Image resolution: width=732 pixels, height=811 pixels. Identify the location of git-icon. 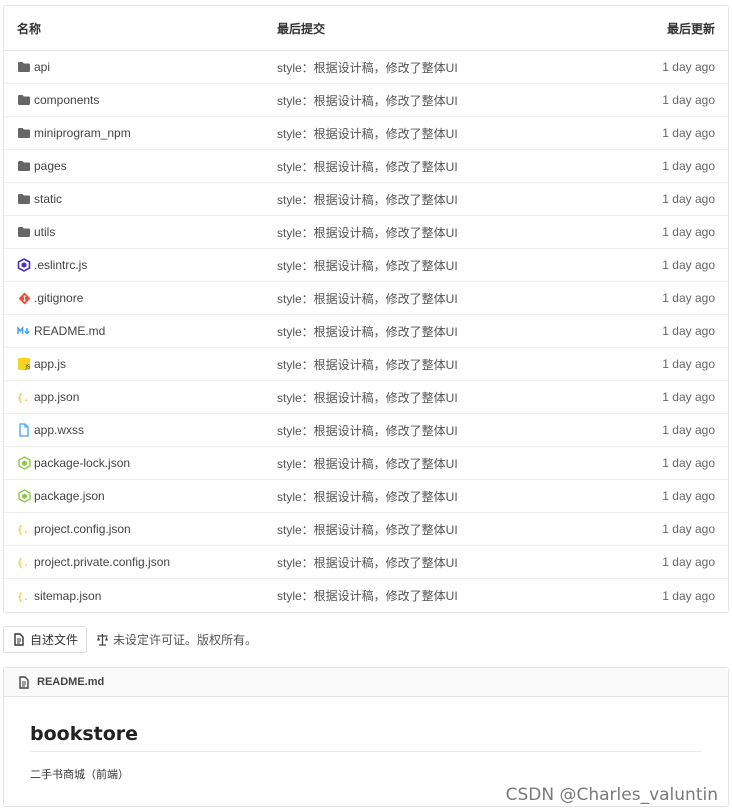
(24, 298).